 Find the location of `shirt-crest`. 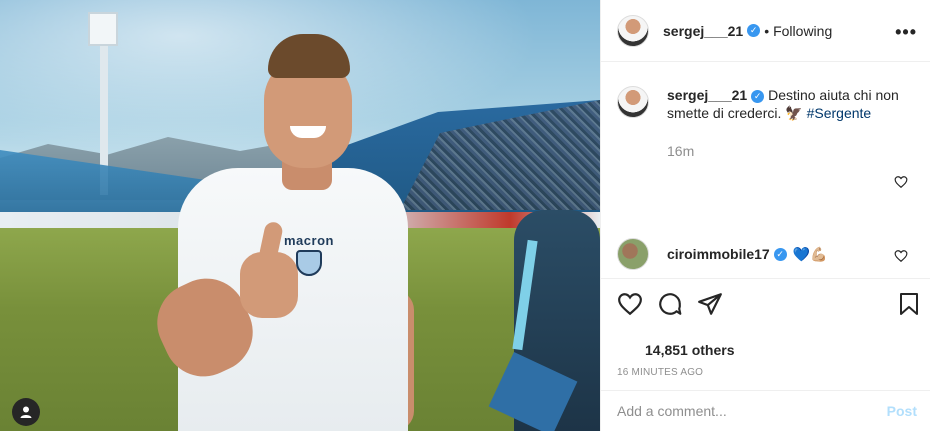

shirt-crest is located at coordinates (309, 263).